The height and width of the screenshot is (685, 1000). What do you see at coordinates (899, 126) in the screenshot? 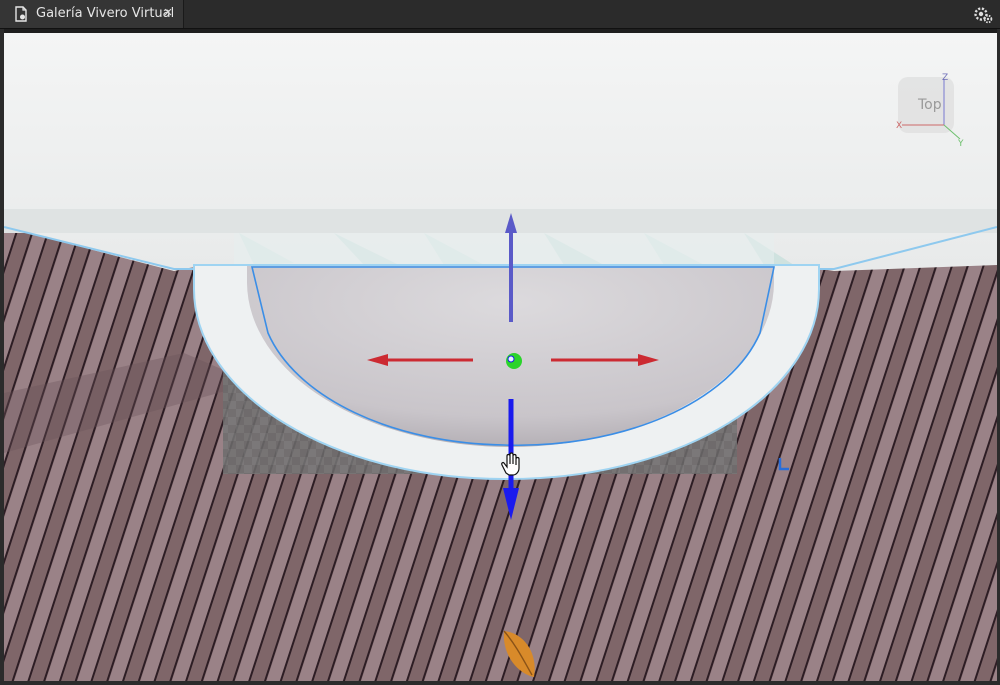
I see `axis-x-label: X` at bounding box center [899, 126].